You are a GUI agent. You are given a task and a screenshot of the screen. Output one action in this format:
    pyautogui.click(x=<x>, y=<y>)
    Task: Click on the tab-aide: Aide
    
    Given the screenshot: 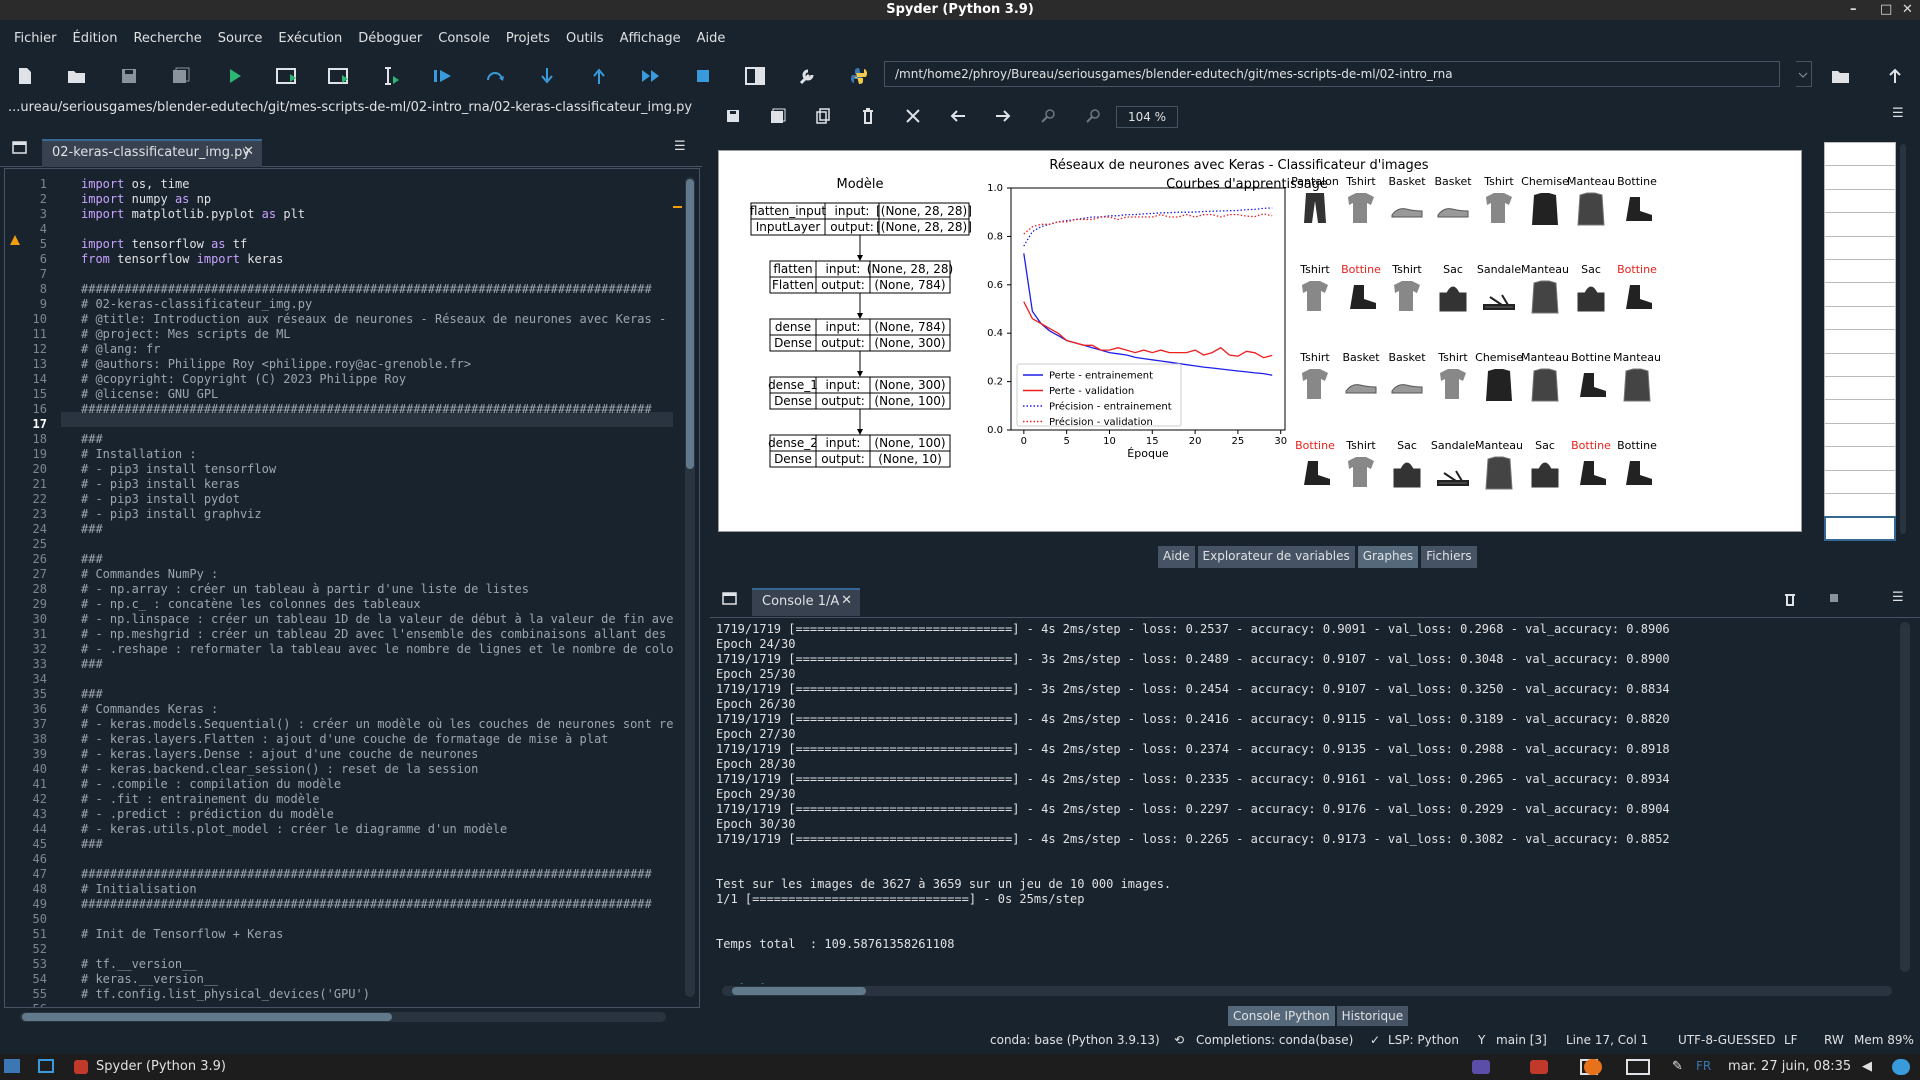 What is the action you would take?
    pyautogui.click(x=1176, y=557)
    